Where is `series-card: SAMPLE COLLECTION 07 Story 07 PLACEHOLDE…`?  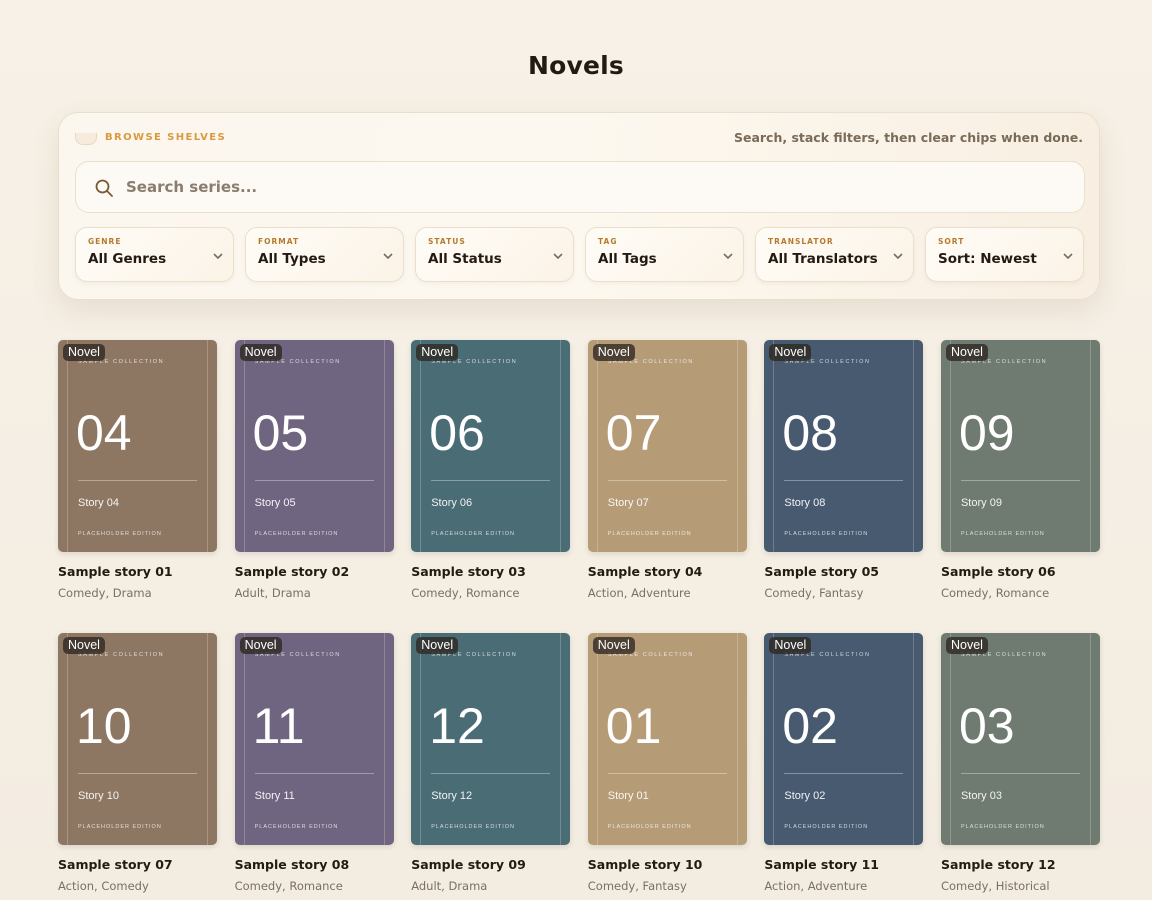
series-card: SAMPLE COLLECTION 07 Story 07 PLACEHOLDE… is located at coordinates (667, 470).